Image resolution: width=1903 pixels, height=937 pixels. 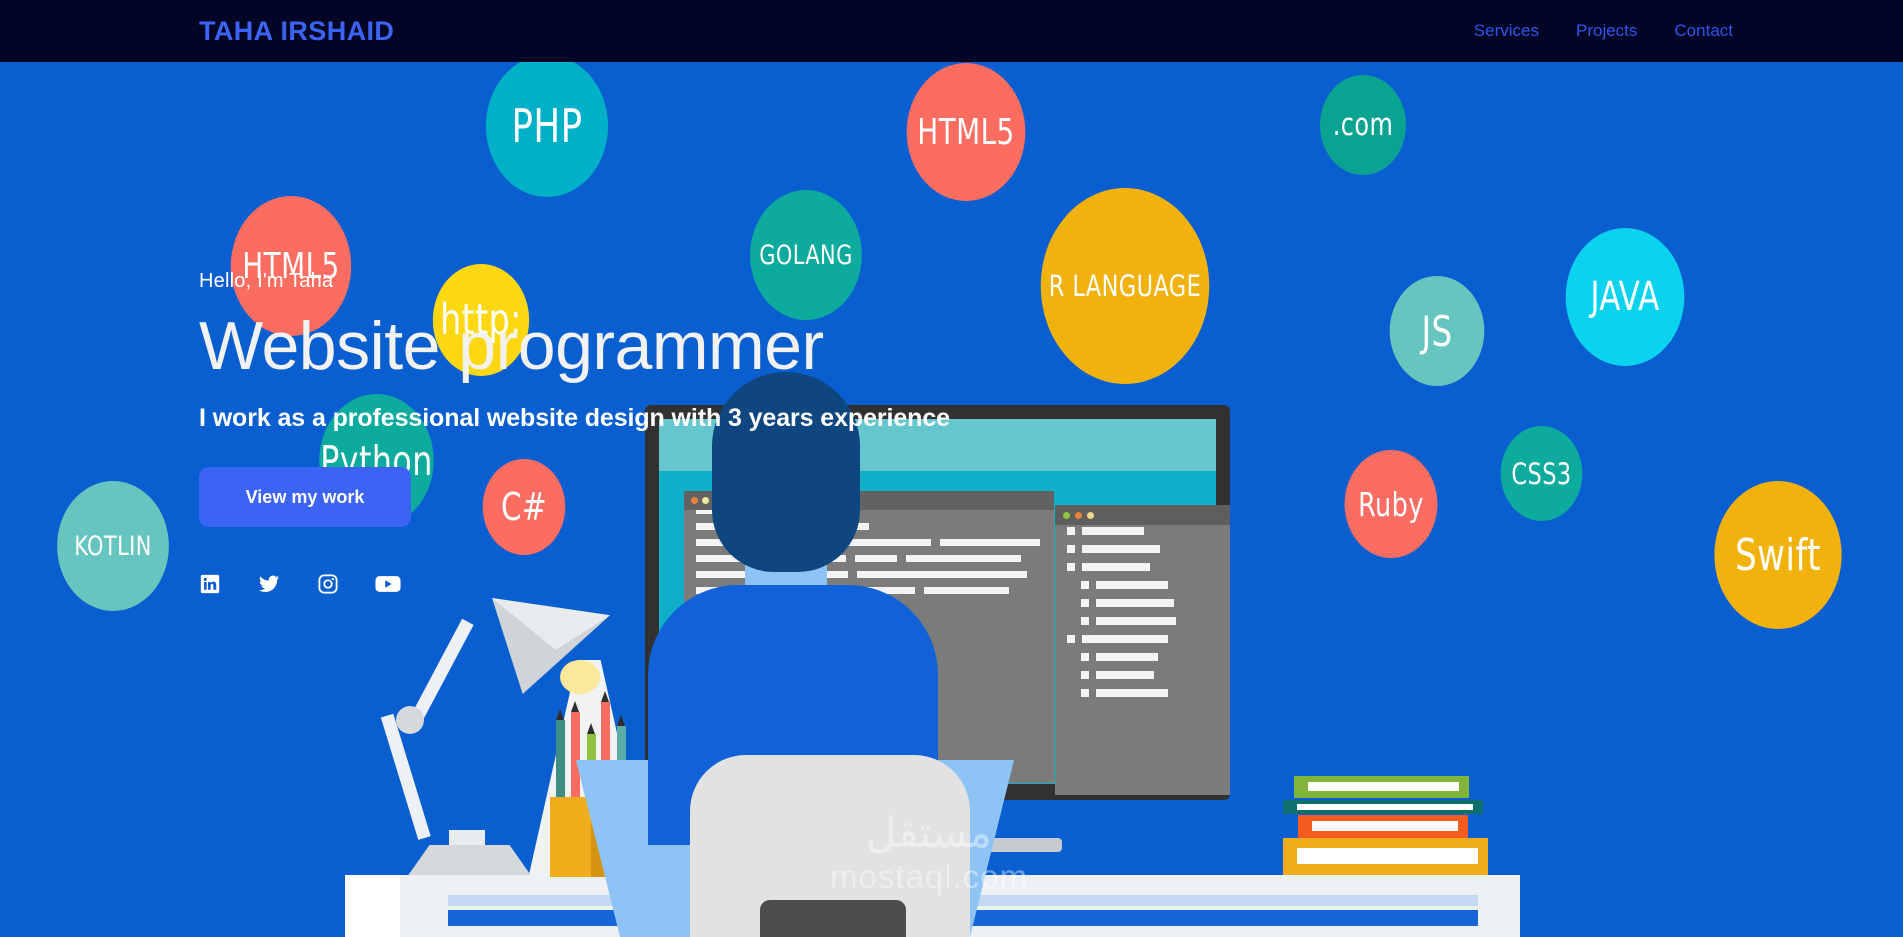 I want to click on youtube-icon, so click(x=388, y=584).